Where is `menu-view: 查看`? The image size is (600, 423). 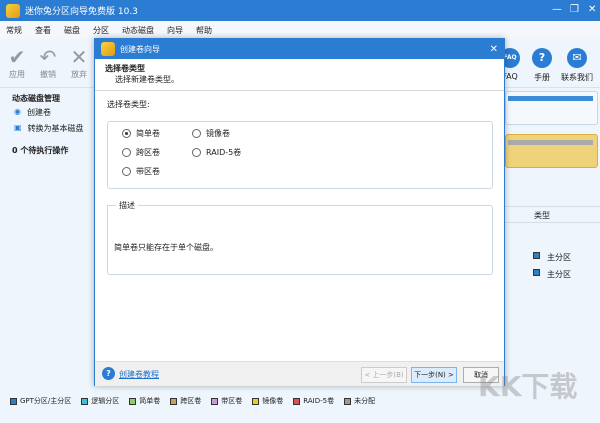
menu-view: 查看 is located at coordinates (43, 30).